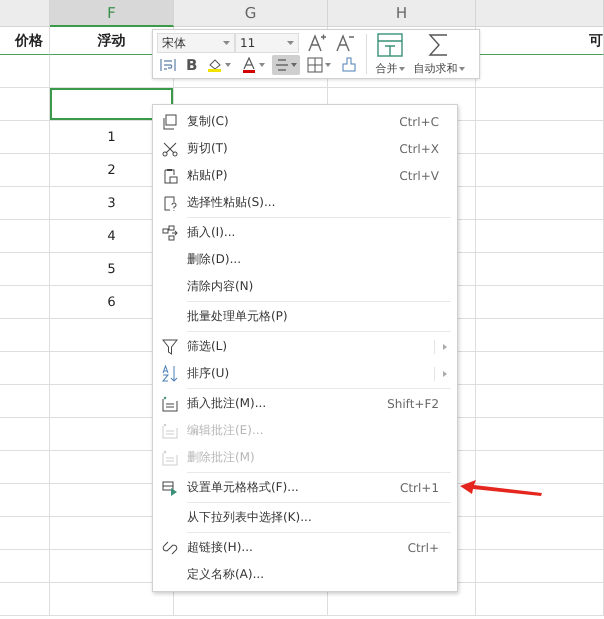  What do you see at coordinates (419, 175) in the screenshot?
I see `shortcut-text: Ctrl+V` at bounding box center [419, 175].